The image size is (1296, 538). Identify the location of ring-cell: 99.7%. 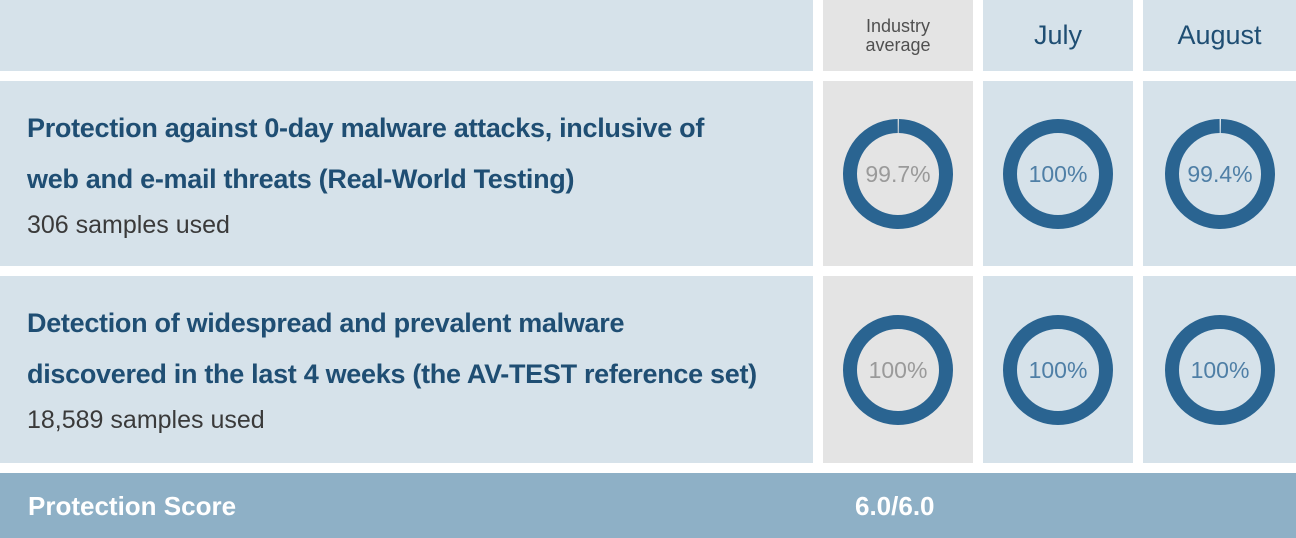
(898, 173).